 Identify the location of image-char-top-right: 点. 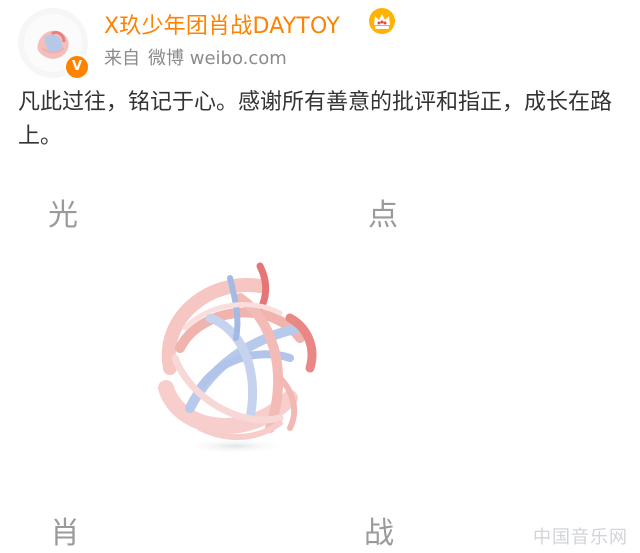
(383, 215).